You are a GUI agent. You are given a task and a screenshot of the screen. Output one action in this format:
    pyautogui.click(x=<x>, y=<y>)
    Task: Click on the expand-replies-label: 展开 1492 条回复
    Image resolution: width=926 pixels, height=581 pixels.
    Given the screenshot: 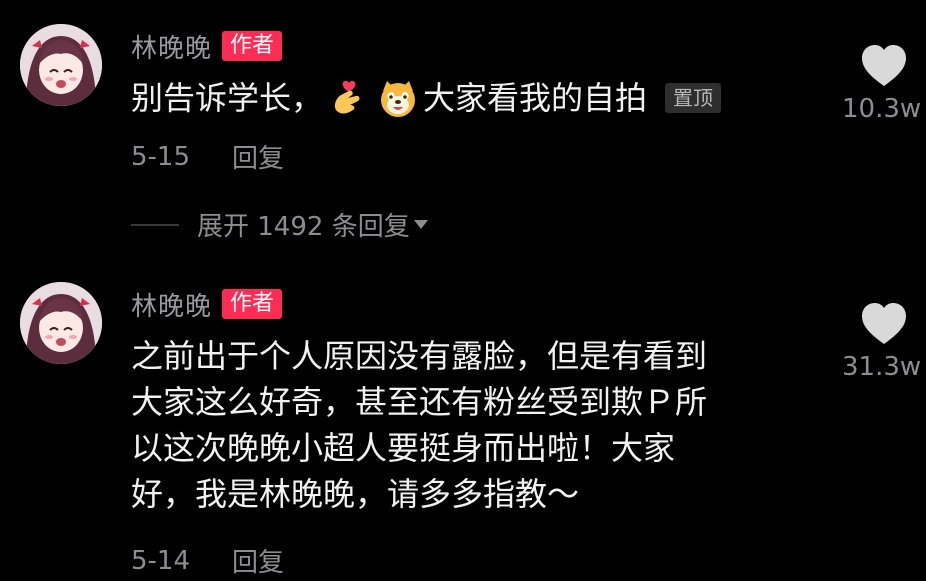 What is the action you would take?
    pyautogui.click(x=303, y=227)
    